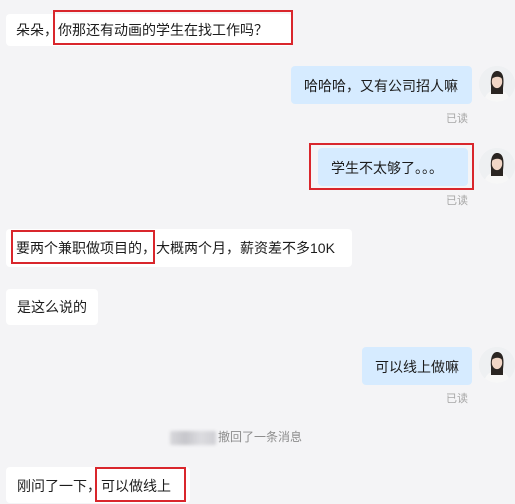  I want to click on message-bubble-outgoing: 可以线上做嘛, so click(417, 366).